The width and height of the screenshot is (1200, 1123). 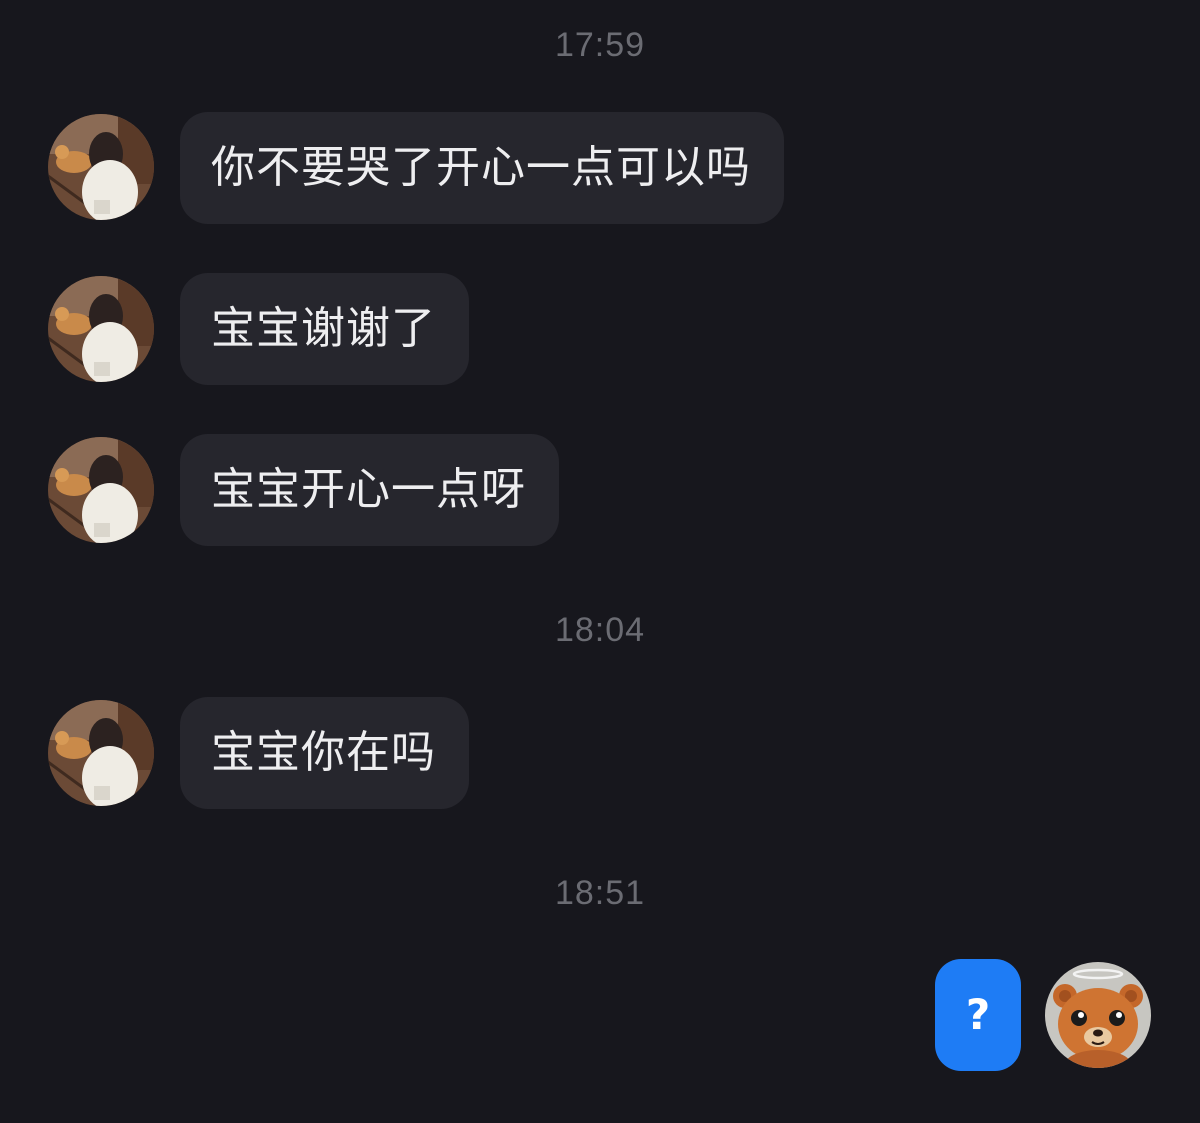 What do you see at coordinates (600, 45) in the screenshot?
I see `timestamp: 17:59` at bounding box center [600, 45].